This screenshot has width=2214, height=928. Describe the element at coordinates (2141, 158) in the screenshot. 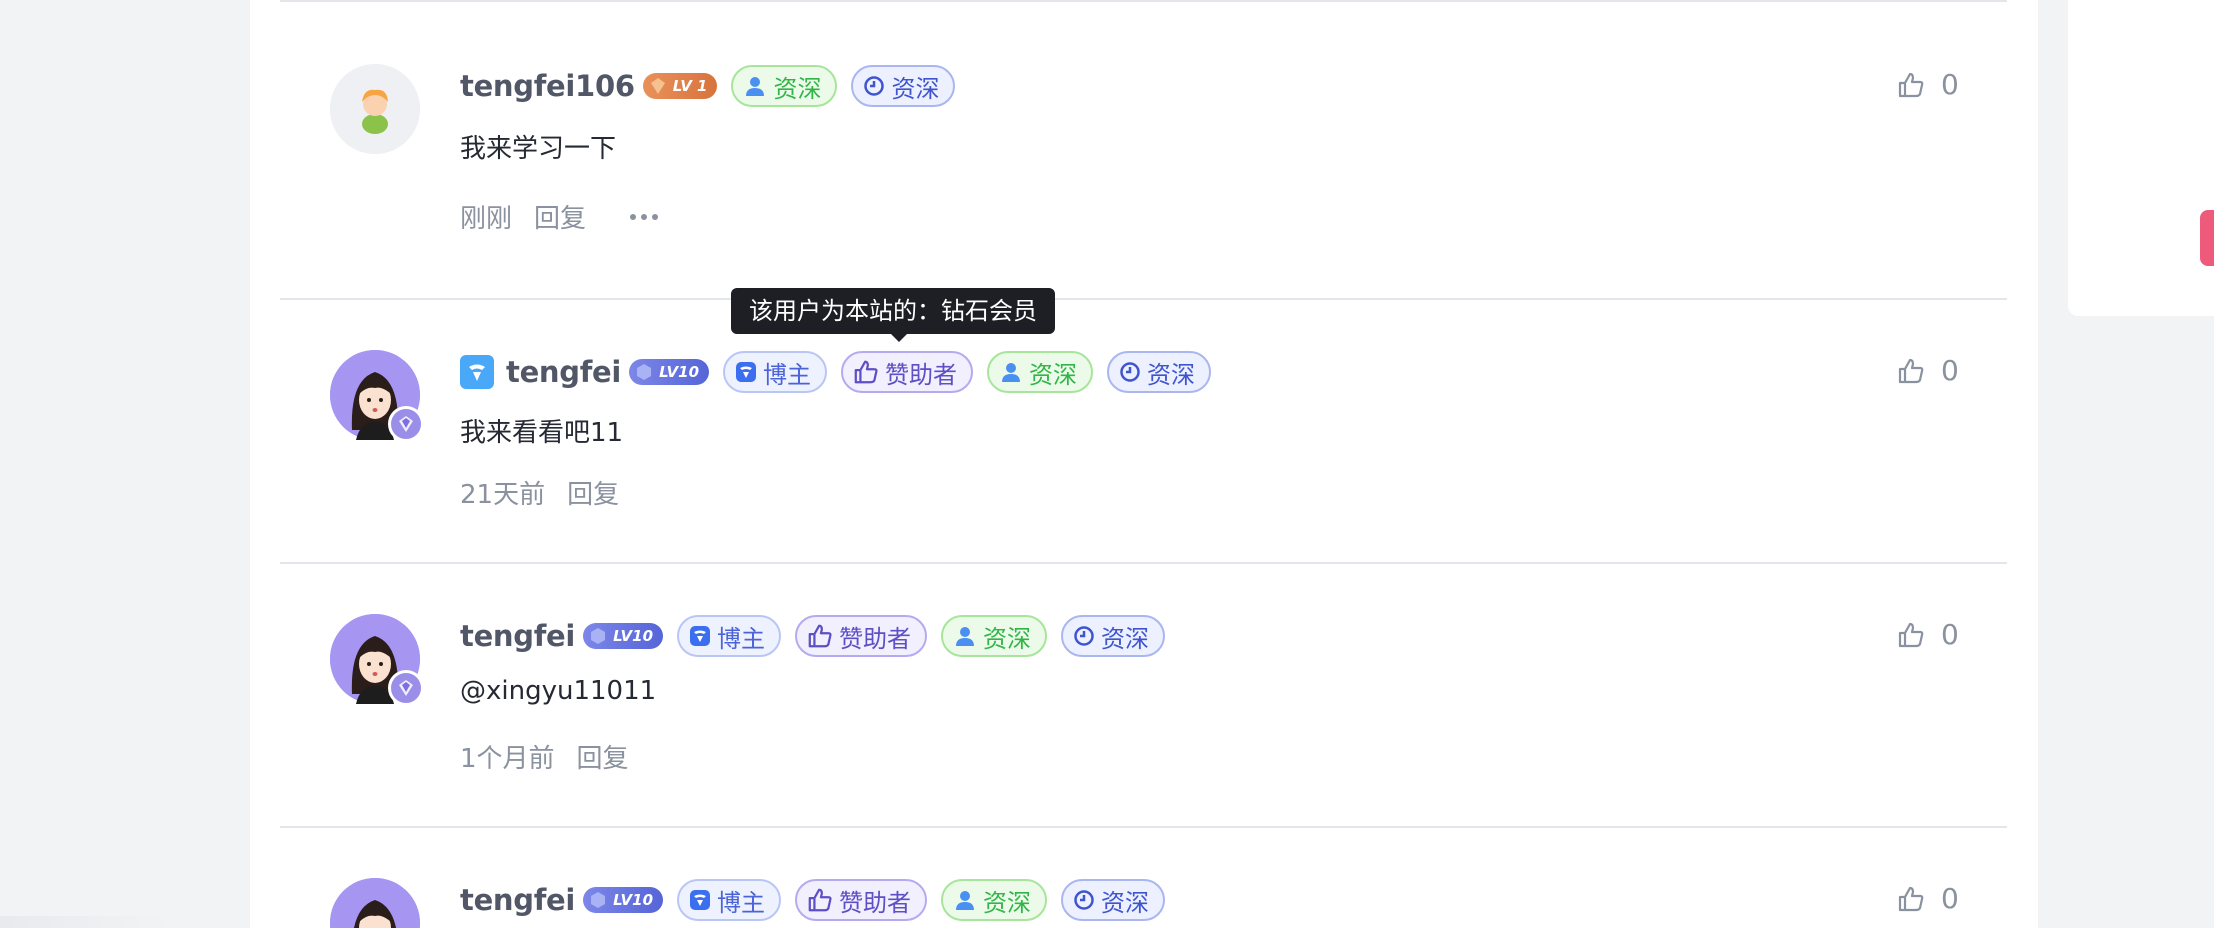

I see `right-sidebar-panel` at that location.